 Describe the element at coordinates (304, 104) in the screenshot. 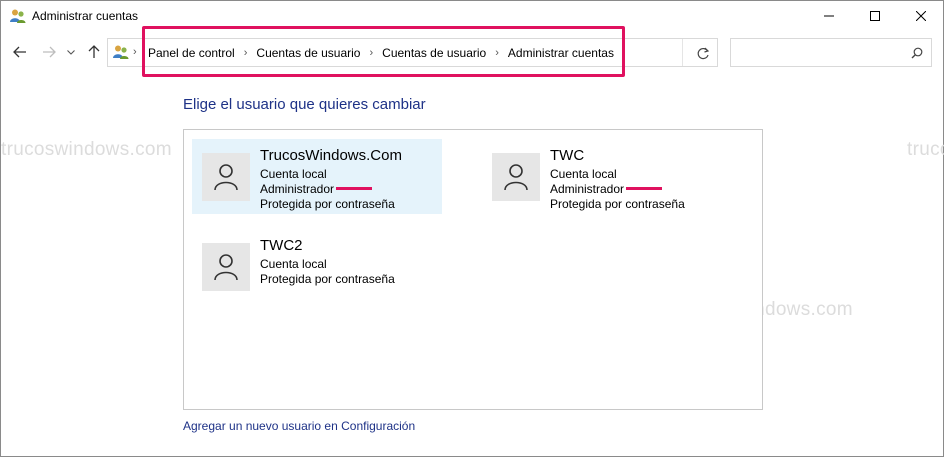

I see `page-heading: Elige el usuario que quieres cambiar` at that location.